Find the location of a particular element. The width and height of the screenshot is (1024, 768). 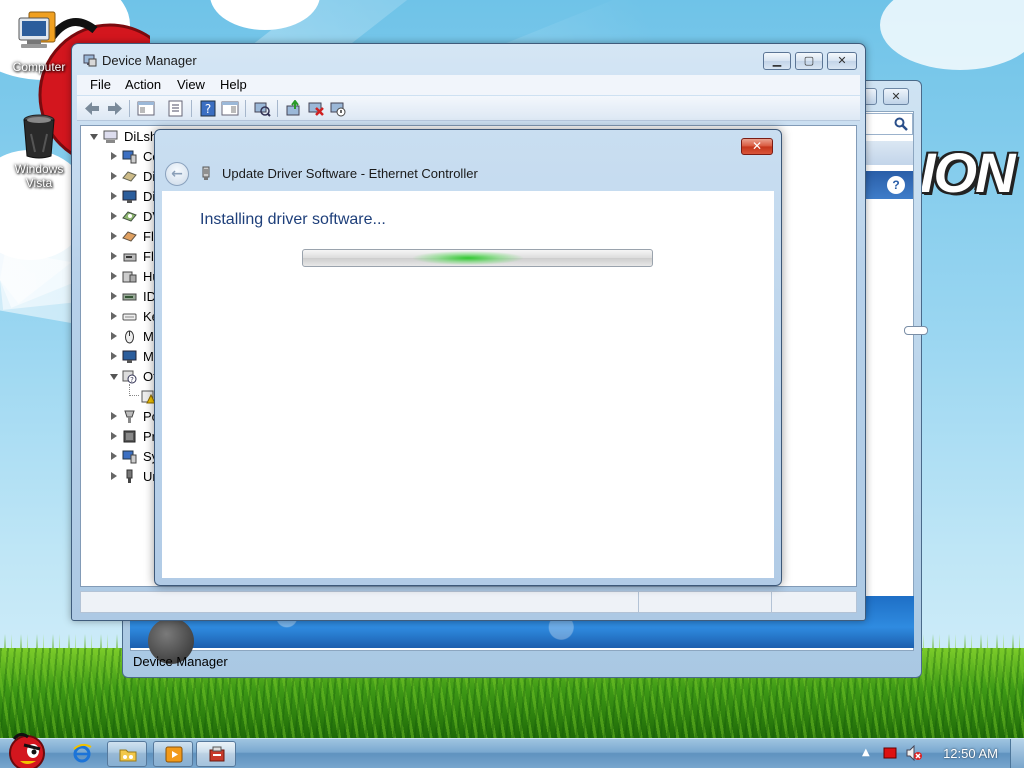

maximize-icon: ▢ is located at coordinates (809, 60).